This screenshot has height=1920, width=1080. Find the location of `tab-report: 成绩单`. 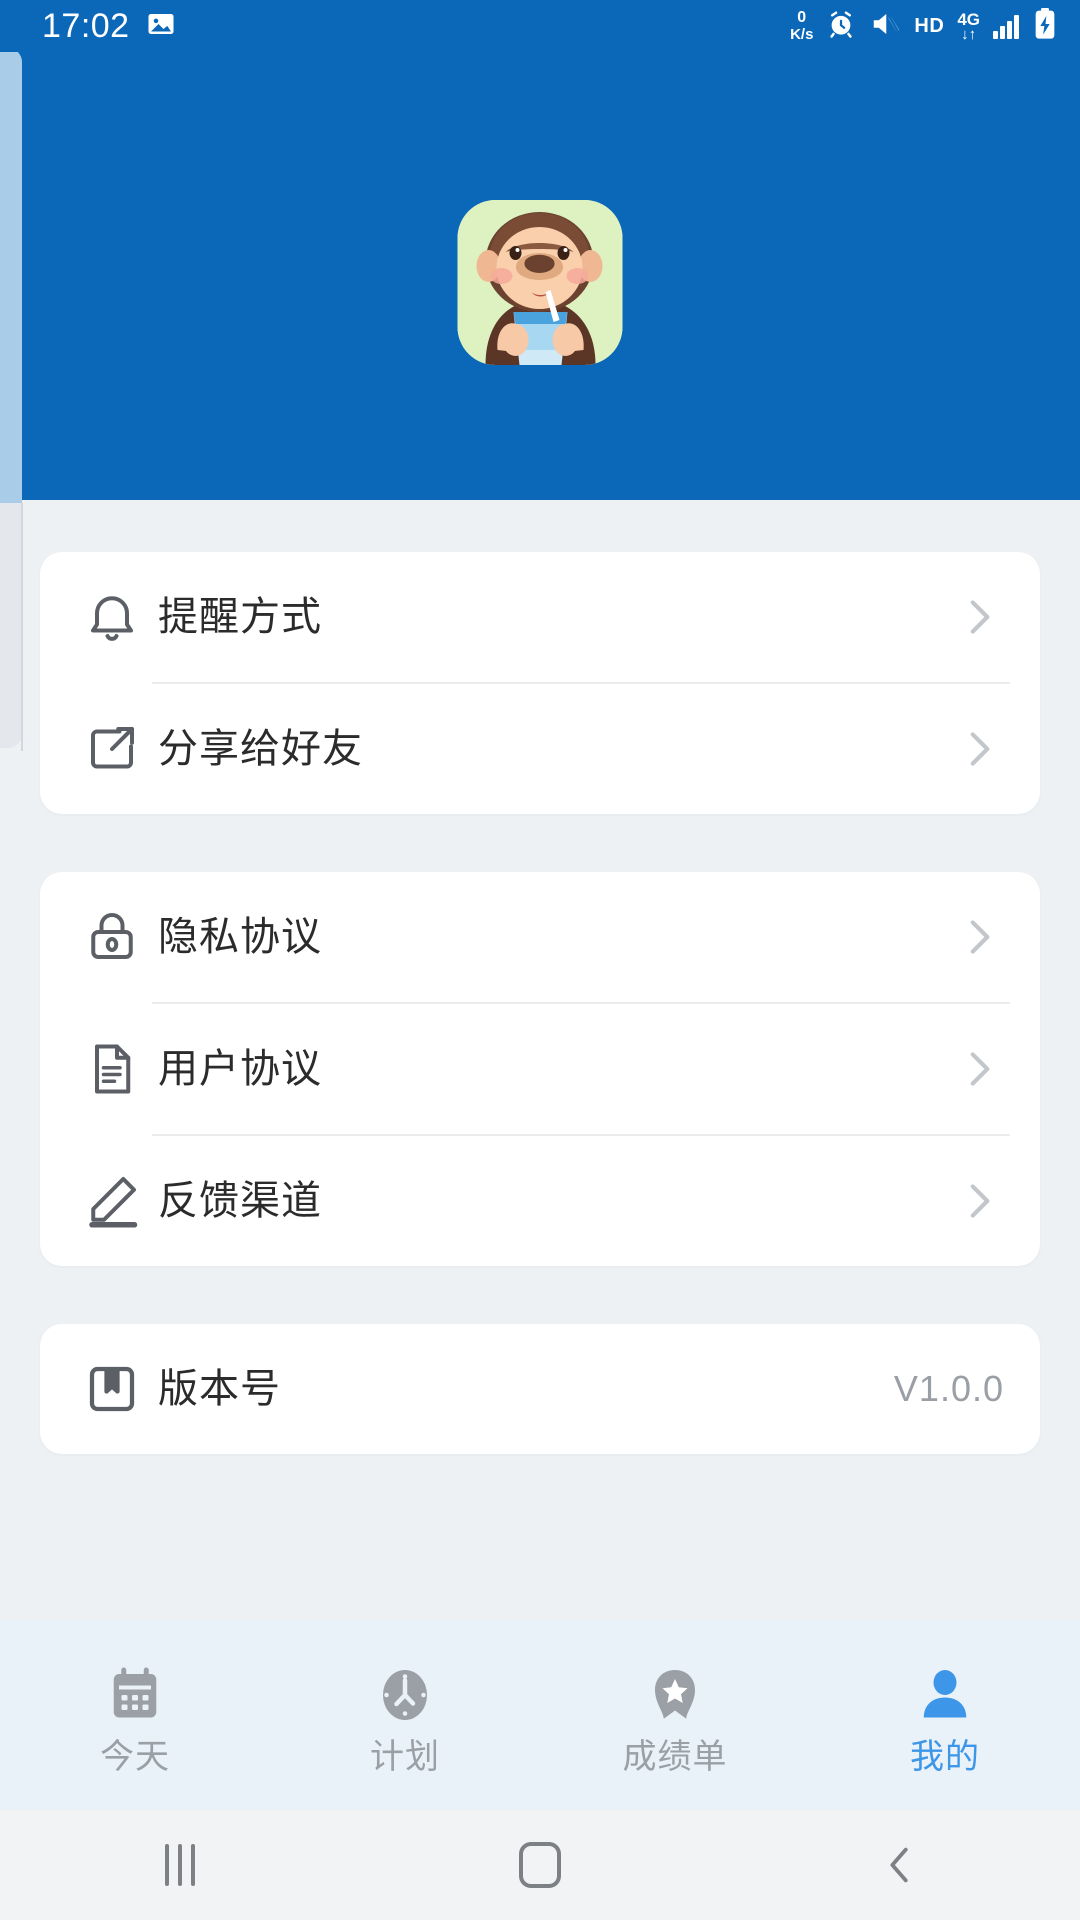

tab-report: 成绩单 is located at coordinates (675, 1715).